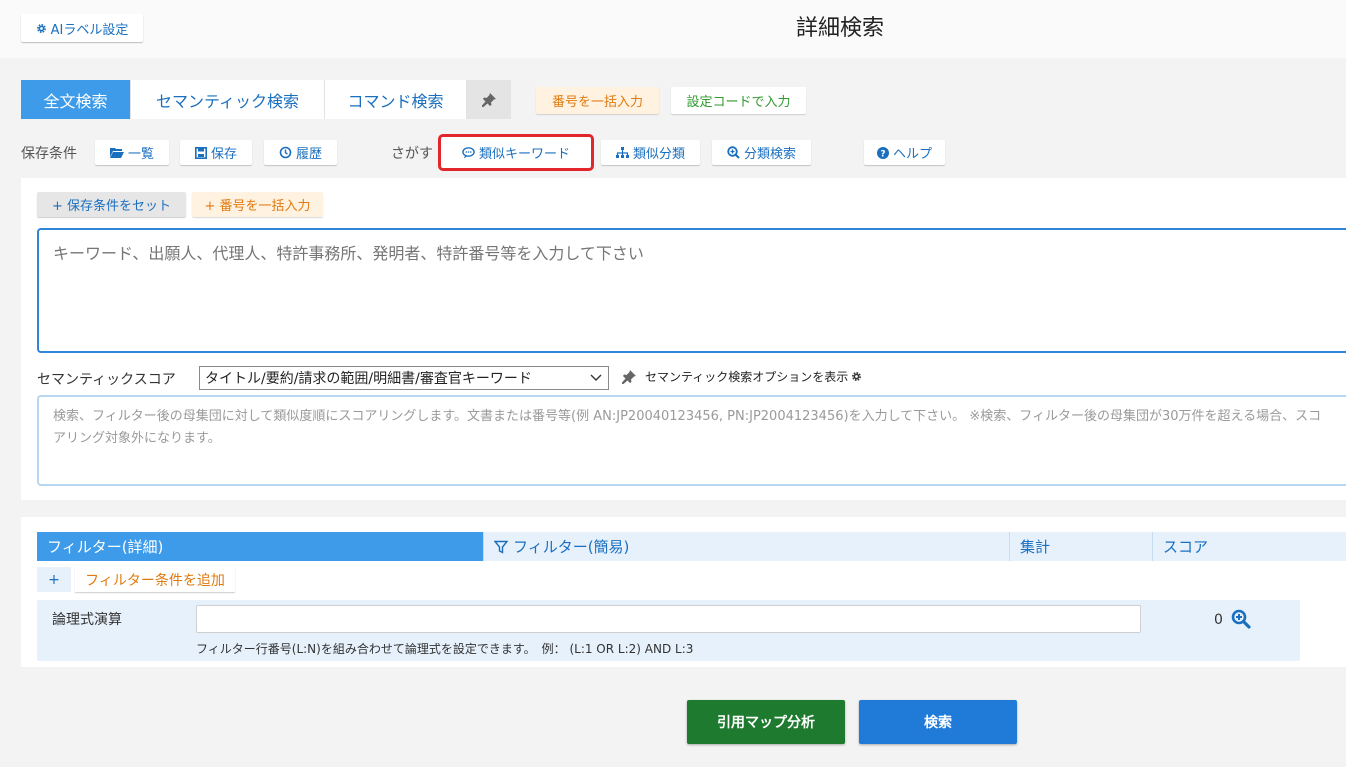 The width and height of the screenshot is (1346, 767). What do you see at coordinates (89, 30) in the screenshot?
I see `ai-label-settings-label: AIラベル設定` at bounding box center [89, 30].